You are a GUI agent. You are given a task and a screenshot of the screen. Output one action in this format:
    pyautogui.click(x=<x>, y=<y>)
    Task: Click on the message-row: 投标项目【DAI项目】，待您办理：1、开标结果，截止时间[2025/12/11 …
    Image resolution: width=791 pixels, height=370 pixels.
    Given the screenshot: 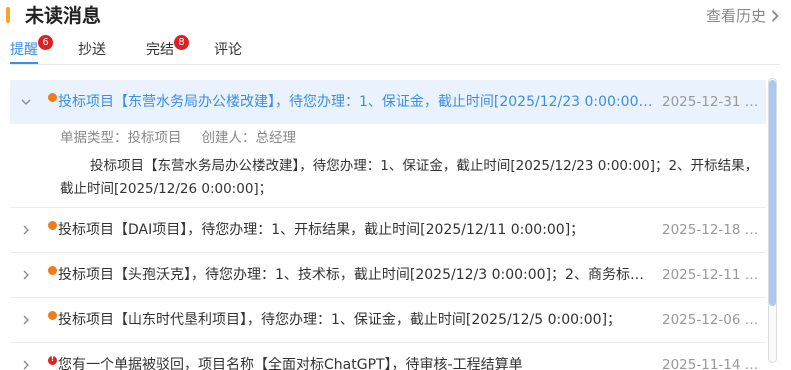 What is the action you would take?
    pyautogui.click(x=388, y=230)
    